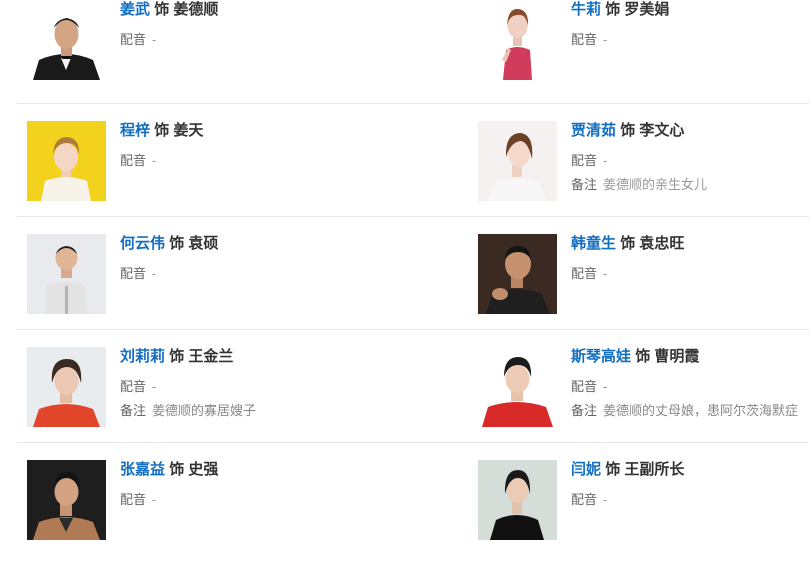 The height and width of the screenshot is (563, 809). Describe the element at coordinates (655, 184) in the screenshot. I see `note-value: 姜德顺的亲生女儿` at that location.